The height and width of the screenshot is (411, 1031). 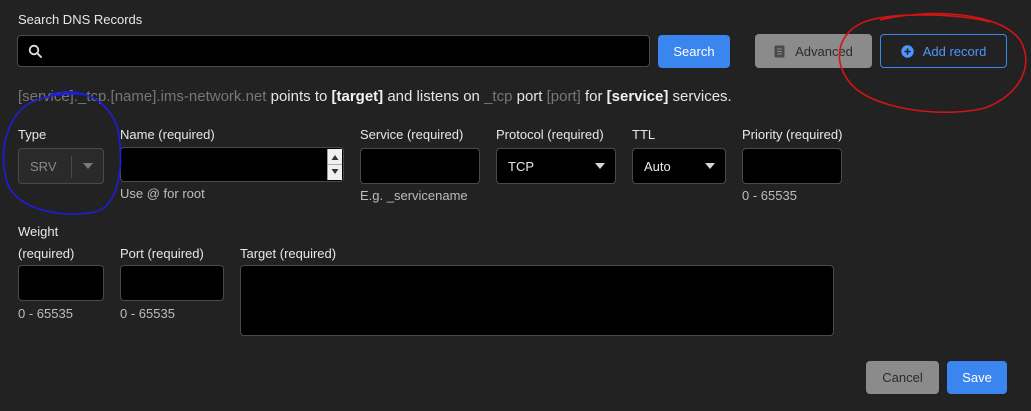 What do you see at coordinates (35, 54) in the screenshot?
I see `search-icon` at bounding box center [35, 54].